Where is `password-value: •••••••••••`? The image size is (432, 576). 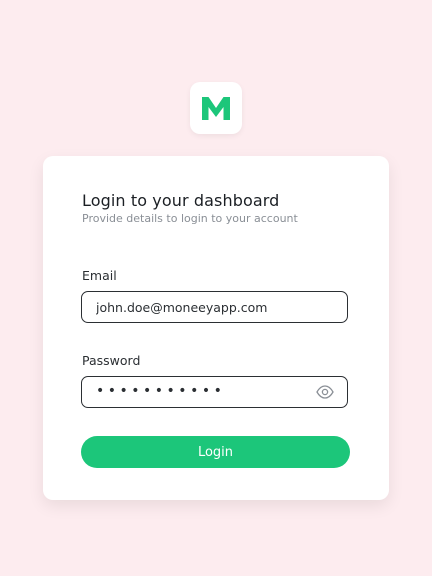
password-value: ••••••••••• is located at coordinates (161, 391).